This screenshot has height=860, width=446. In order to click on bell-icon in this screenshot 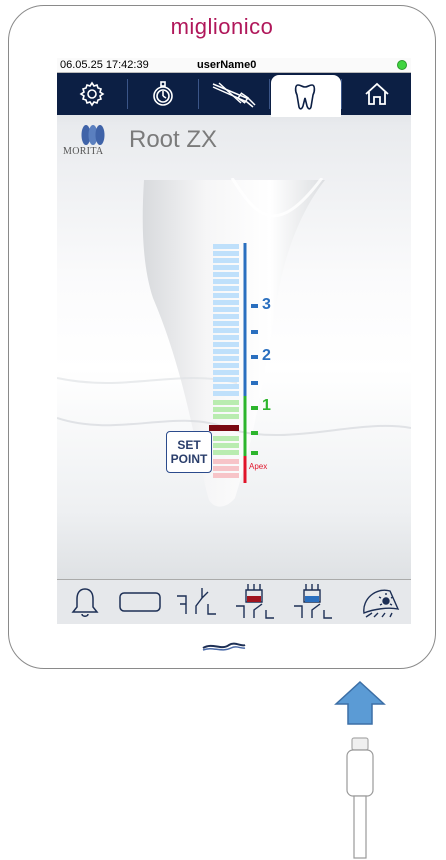, I will do `click(85, 602)`.